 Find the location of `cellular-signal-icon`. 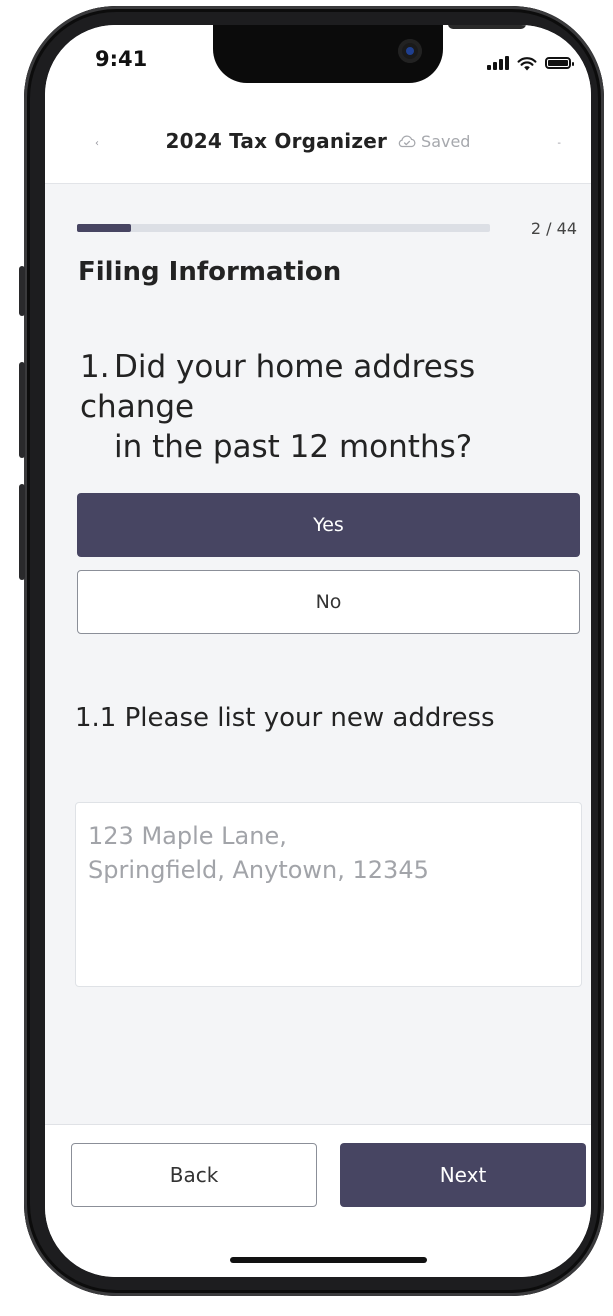

cellular-signal-icon is located at coordinates (498, 63).